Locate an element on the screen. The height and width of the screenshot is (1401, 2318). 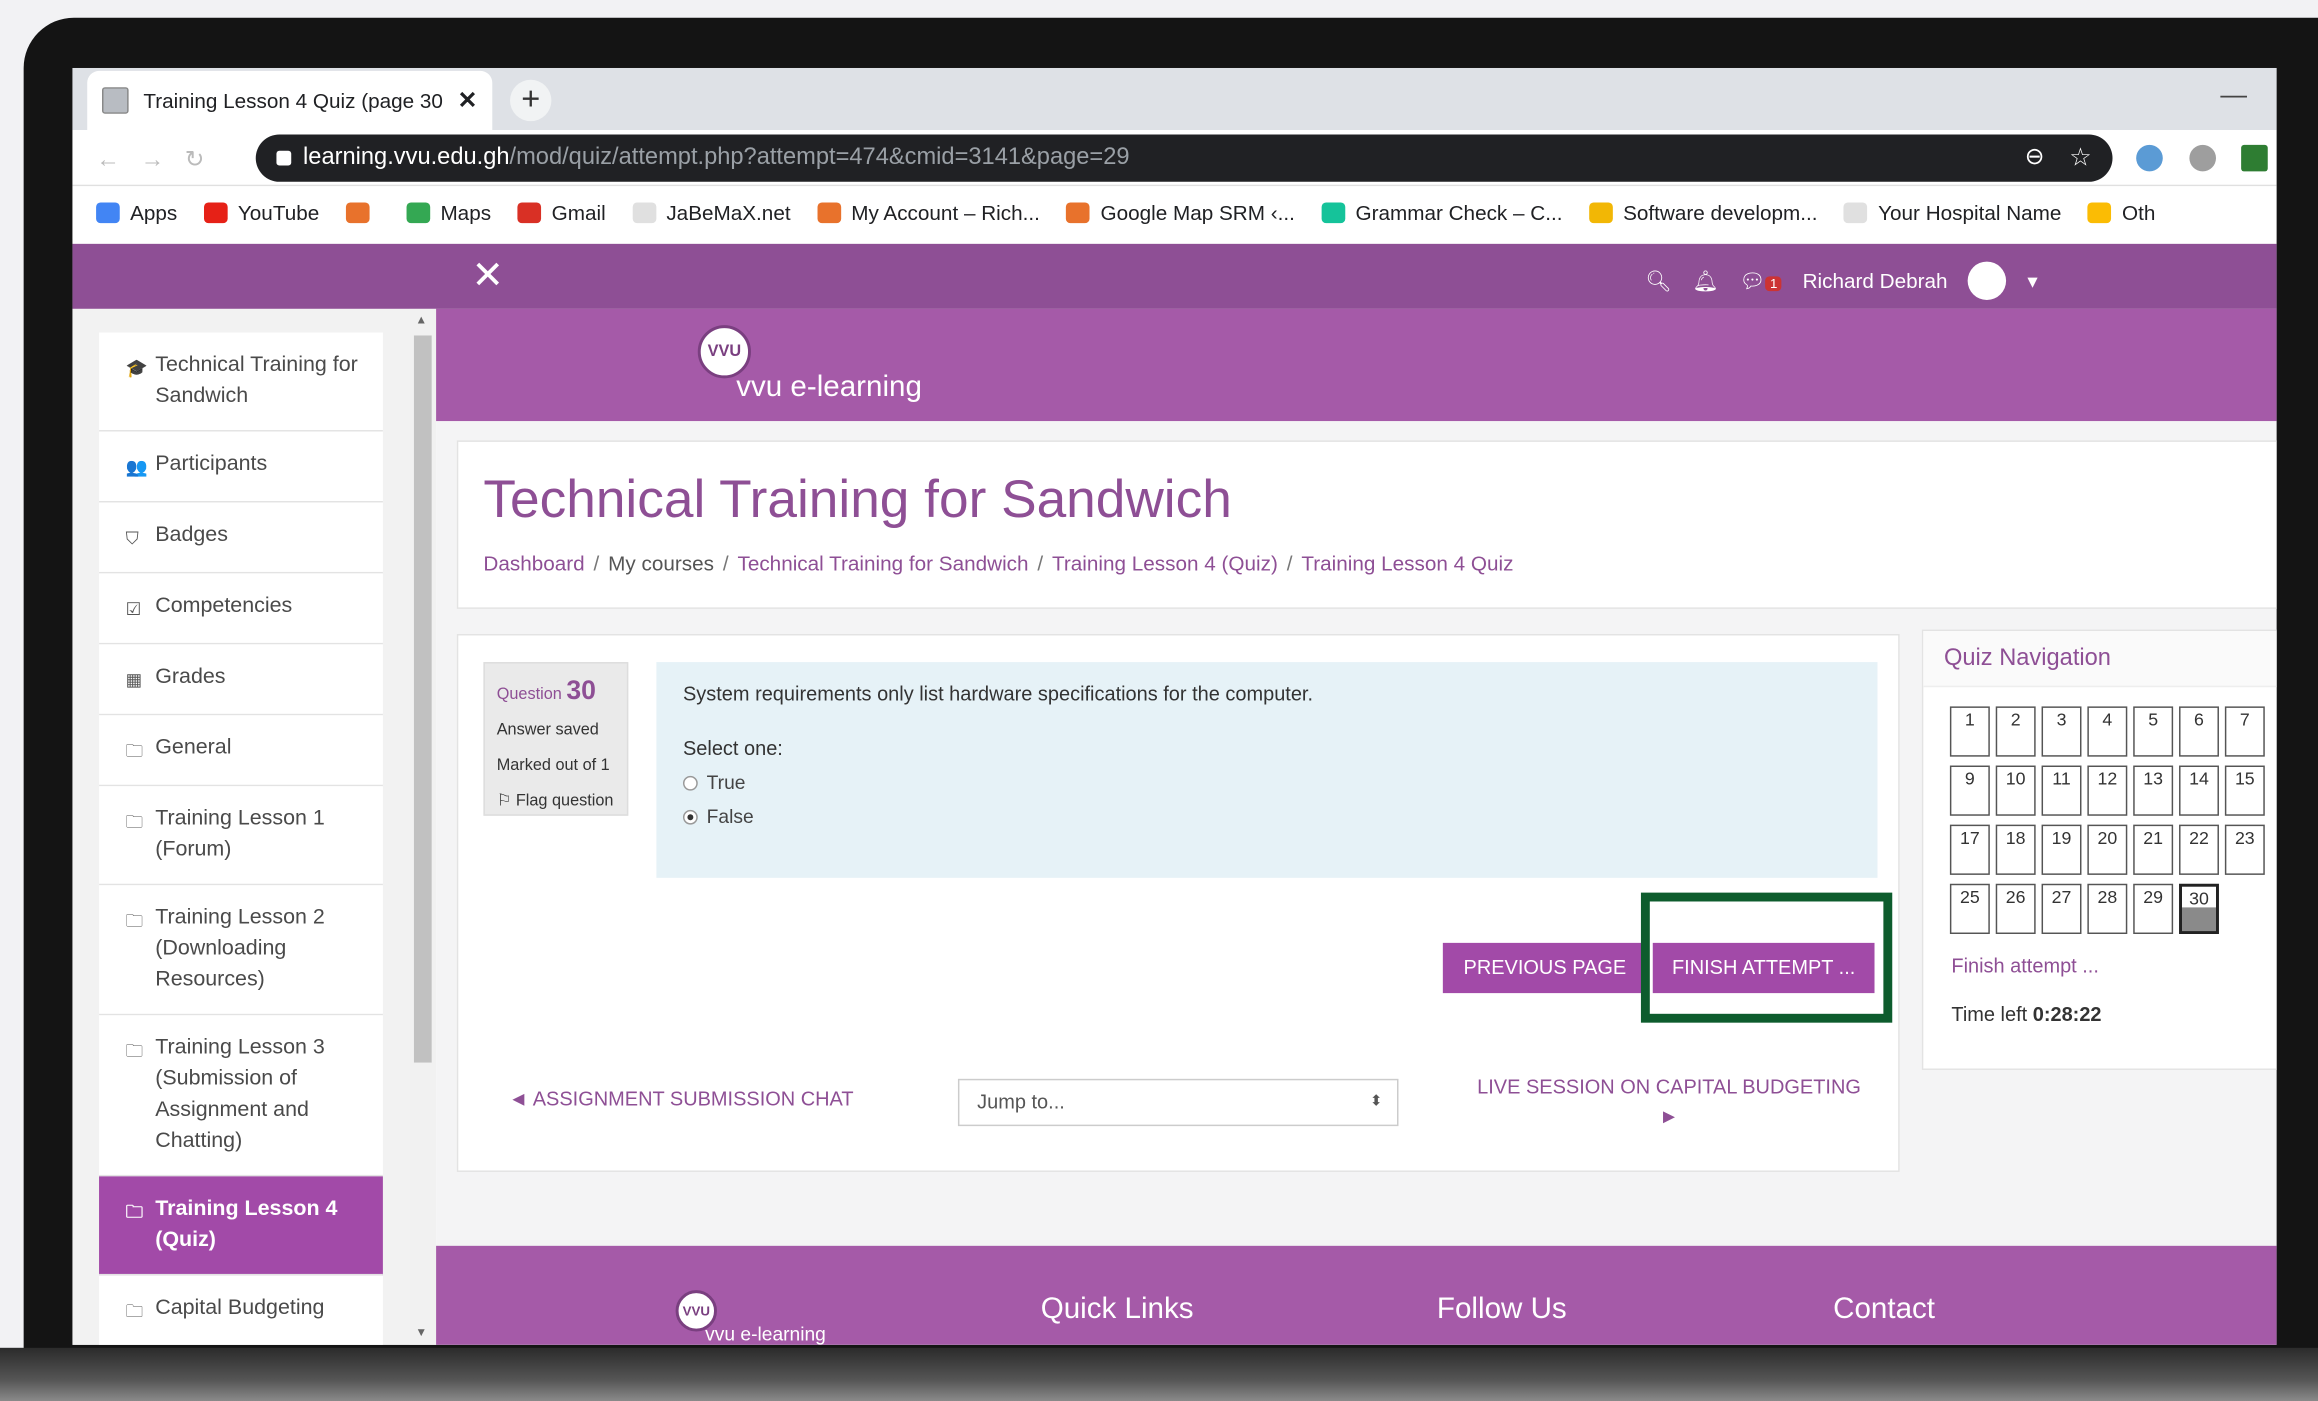
chevron-down-icon: ▾ is located at coordinates (2032, 280).